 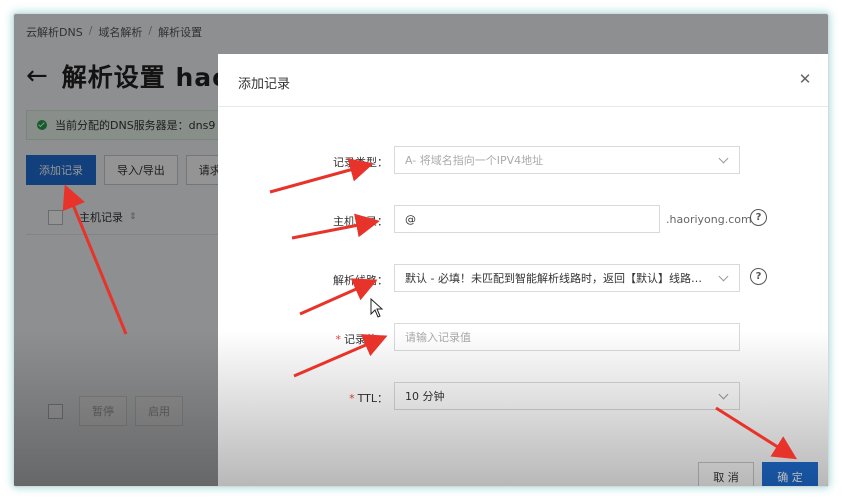 What do you see at coordinates (425, 396) in the screenshot?
I see `ttl-value: 10 分钟` at bounding box center [425, 396].